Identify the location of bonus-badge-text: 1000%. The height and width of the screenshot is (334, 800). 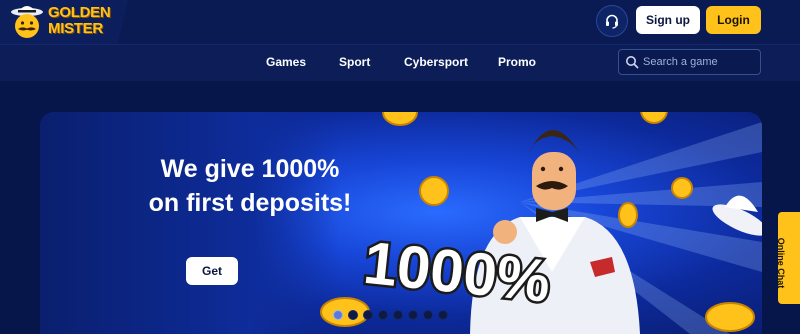
(457, 271).